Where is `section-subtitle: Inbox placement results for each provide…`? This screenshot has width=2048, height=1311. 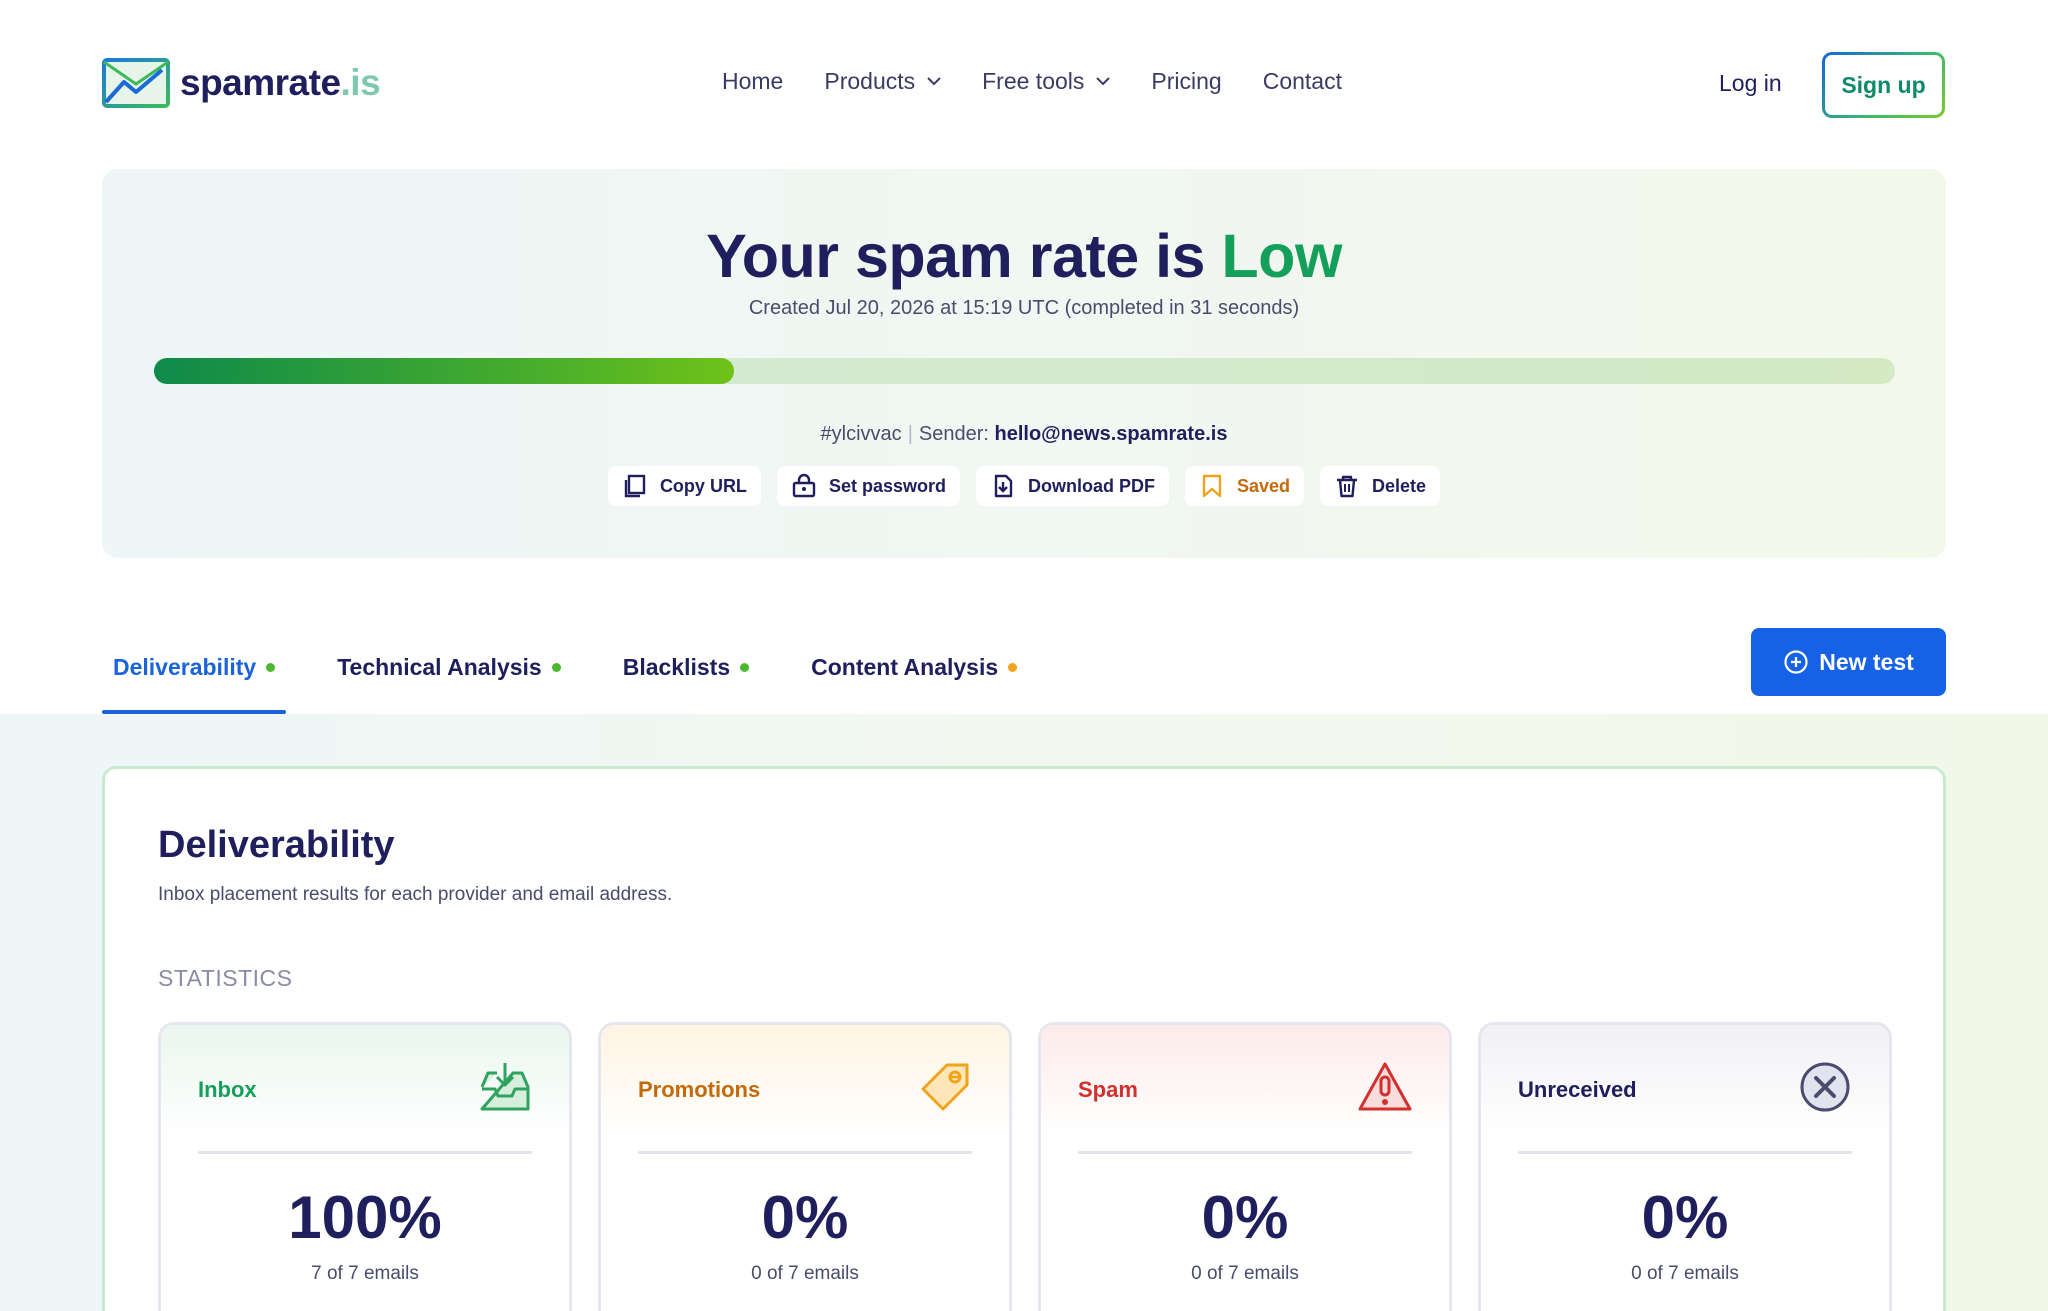 section-subtitle: Inbox placement results for each provide… is located at coordinates (415, 894).